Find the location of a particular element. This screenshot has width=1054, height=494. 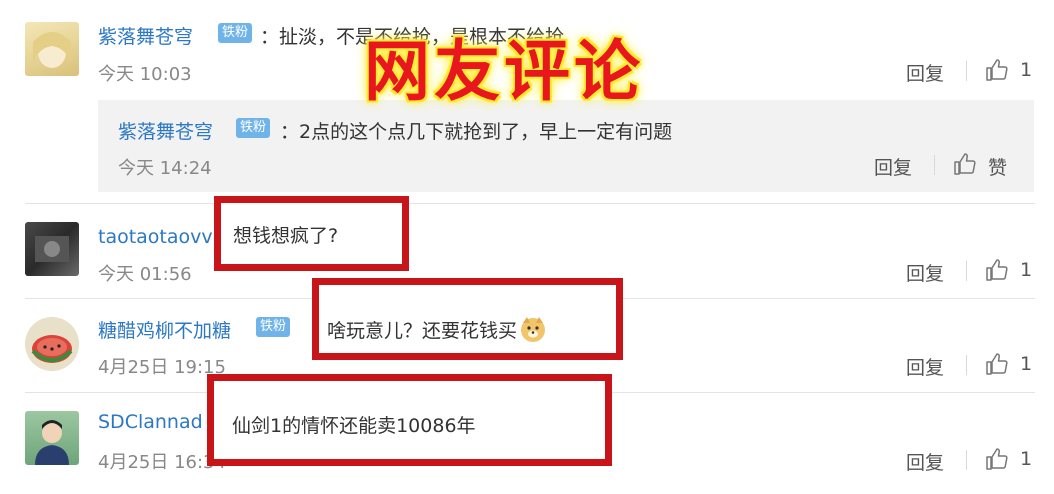

highlight-box: 仙剑1的情怀还能卖10086年 is located at coordinates (409, 420).